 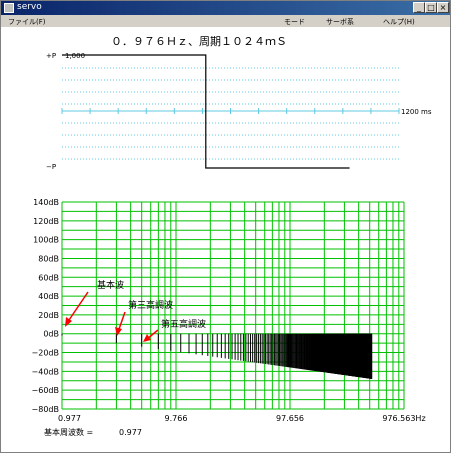 I want to click on menu-mode: モード, so click(x=294, y=22).